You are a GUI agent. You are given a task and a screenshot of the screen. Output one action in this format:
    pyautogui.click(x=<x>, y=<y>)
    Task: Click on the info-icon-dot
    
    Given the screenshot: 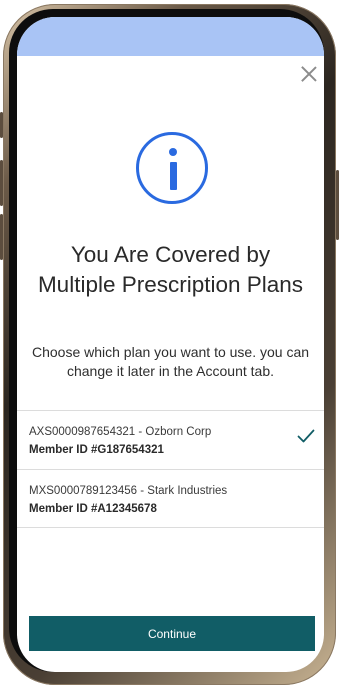 What is the action you would take?
    pyautogui.click(x=173, y=152)
    